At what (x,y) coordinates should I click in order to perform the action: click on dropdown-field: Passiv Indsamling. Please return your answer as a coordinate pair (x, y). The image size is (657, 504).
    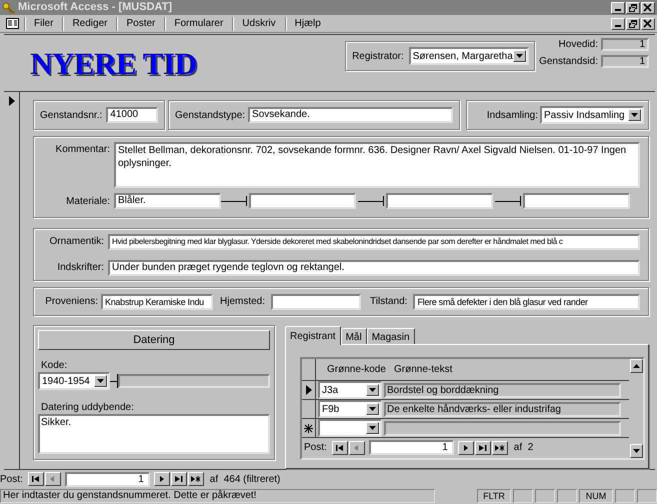
    Looking at the image, I should click on (592, 115).